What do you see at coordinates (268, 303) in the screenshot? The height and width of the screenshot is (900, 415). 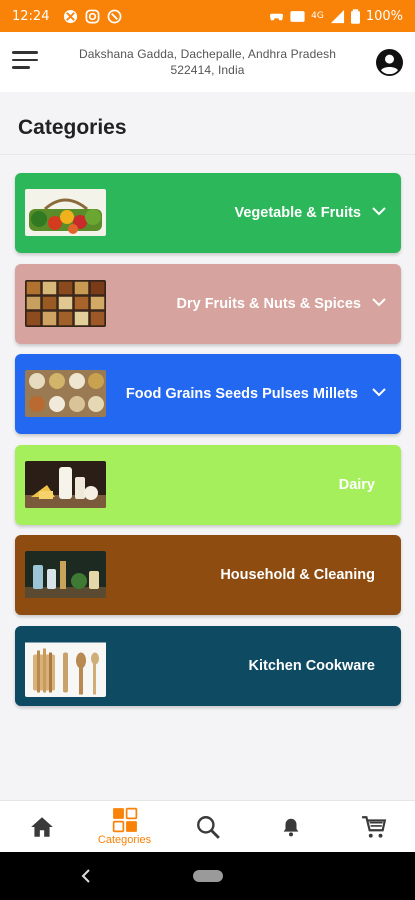 I see `category-label: Dry Fruits & Nuts & Spices` at bounding box center [268, 303].